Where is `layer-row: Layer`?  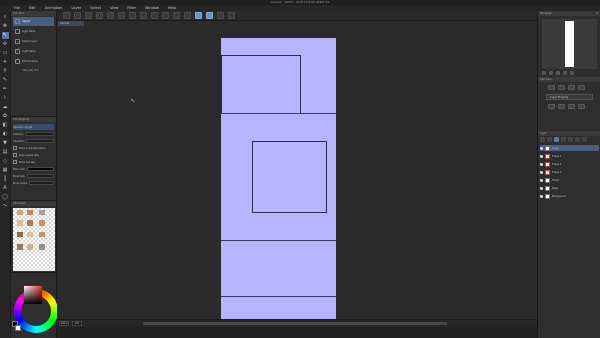
layer-row: Layer is located at coordinates (569, 148).